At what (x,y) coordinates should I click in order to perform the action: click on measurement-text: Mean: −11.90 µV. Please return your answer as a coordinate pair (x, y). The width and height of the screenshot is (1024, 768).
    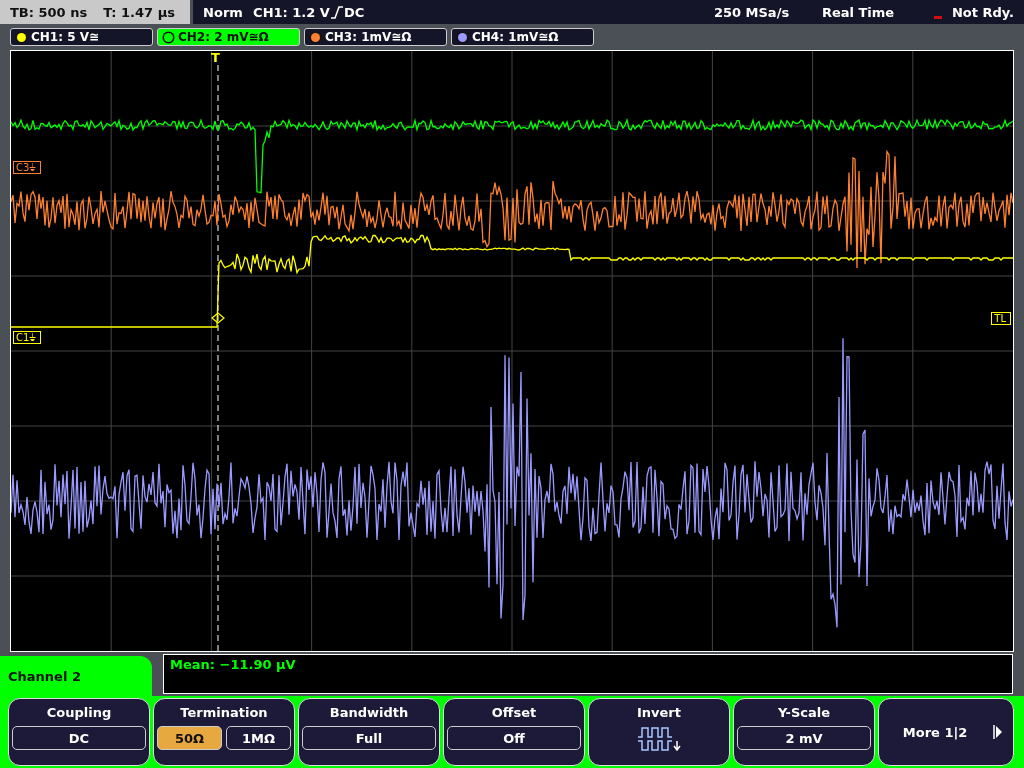
    Looking at the image, I should click on (233, 664).